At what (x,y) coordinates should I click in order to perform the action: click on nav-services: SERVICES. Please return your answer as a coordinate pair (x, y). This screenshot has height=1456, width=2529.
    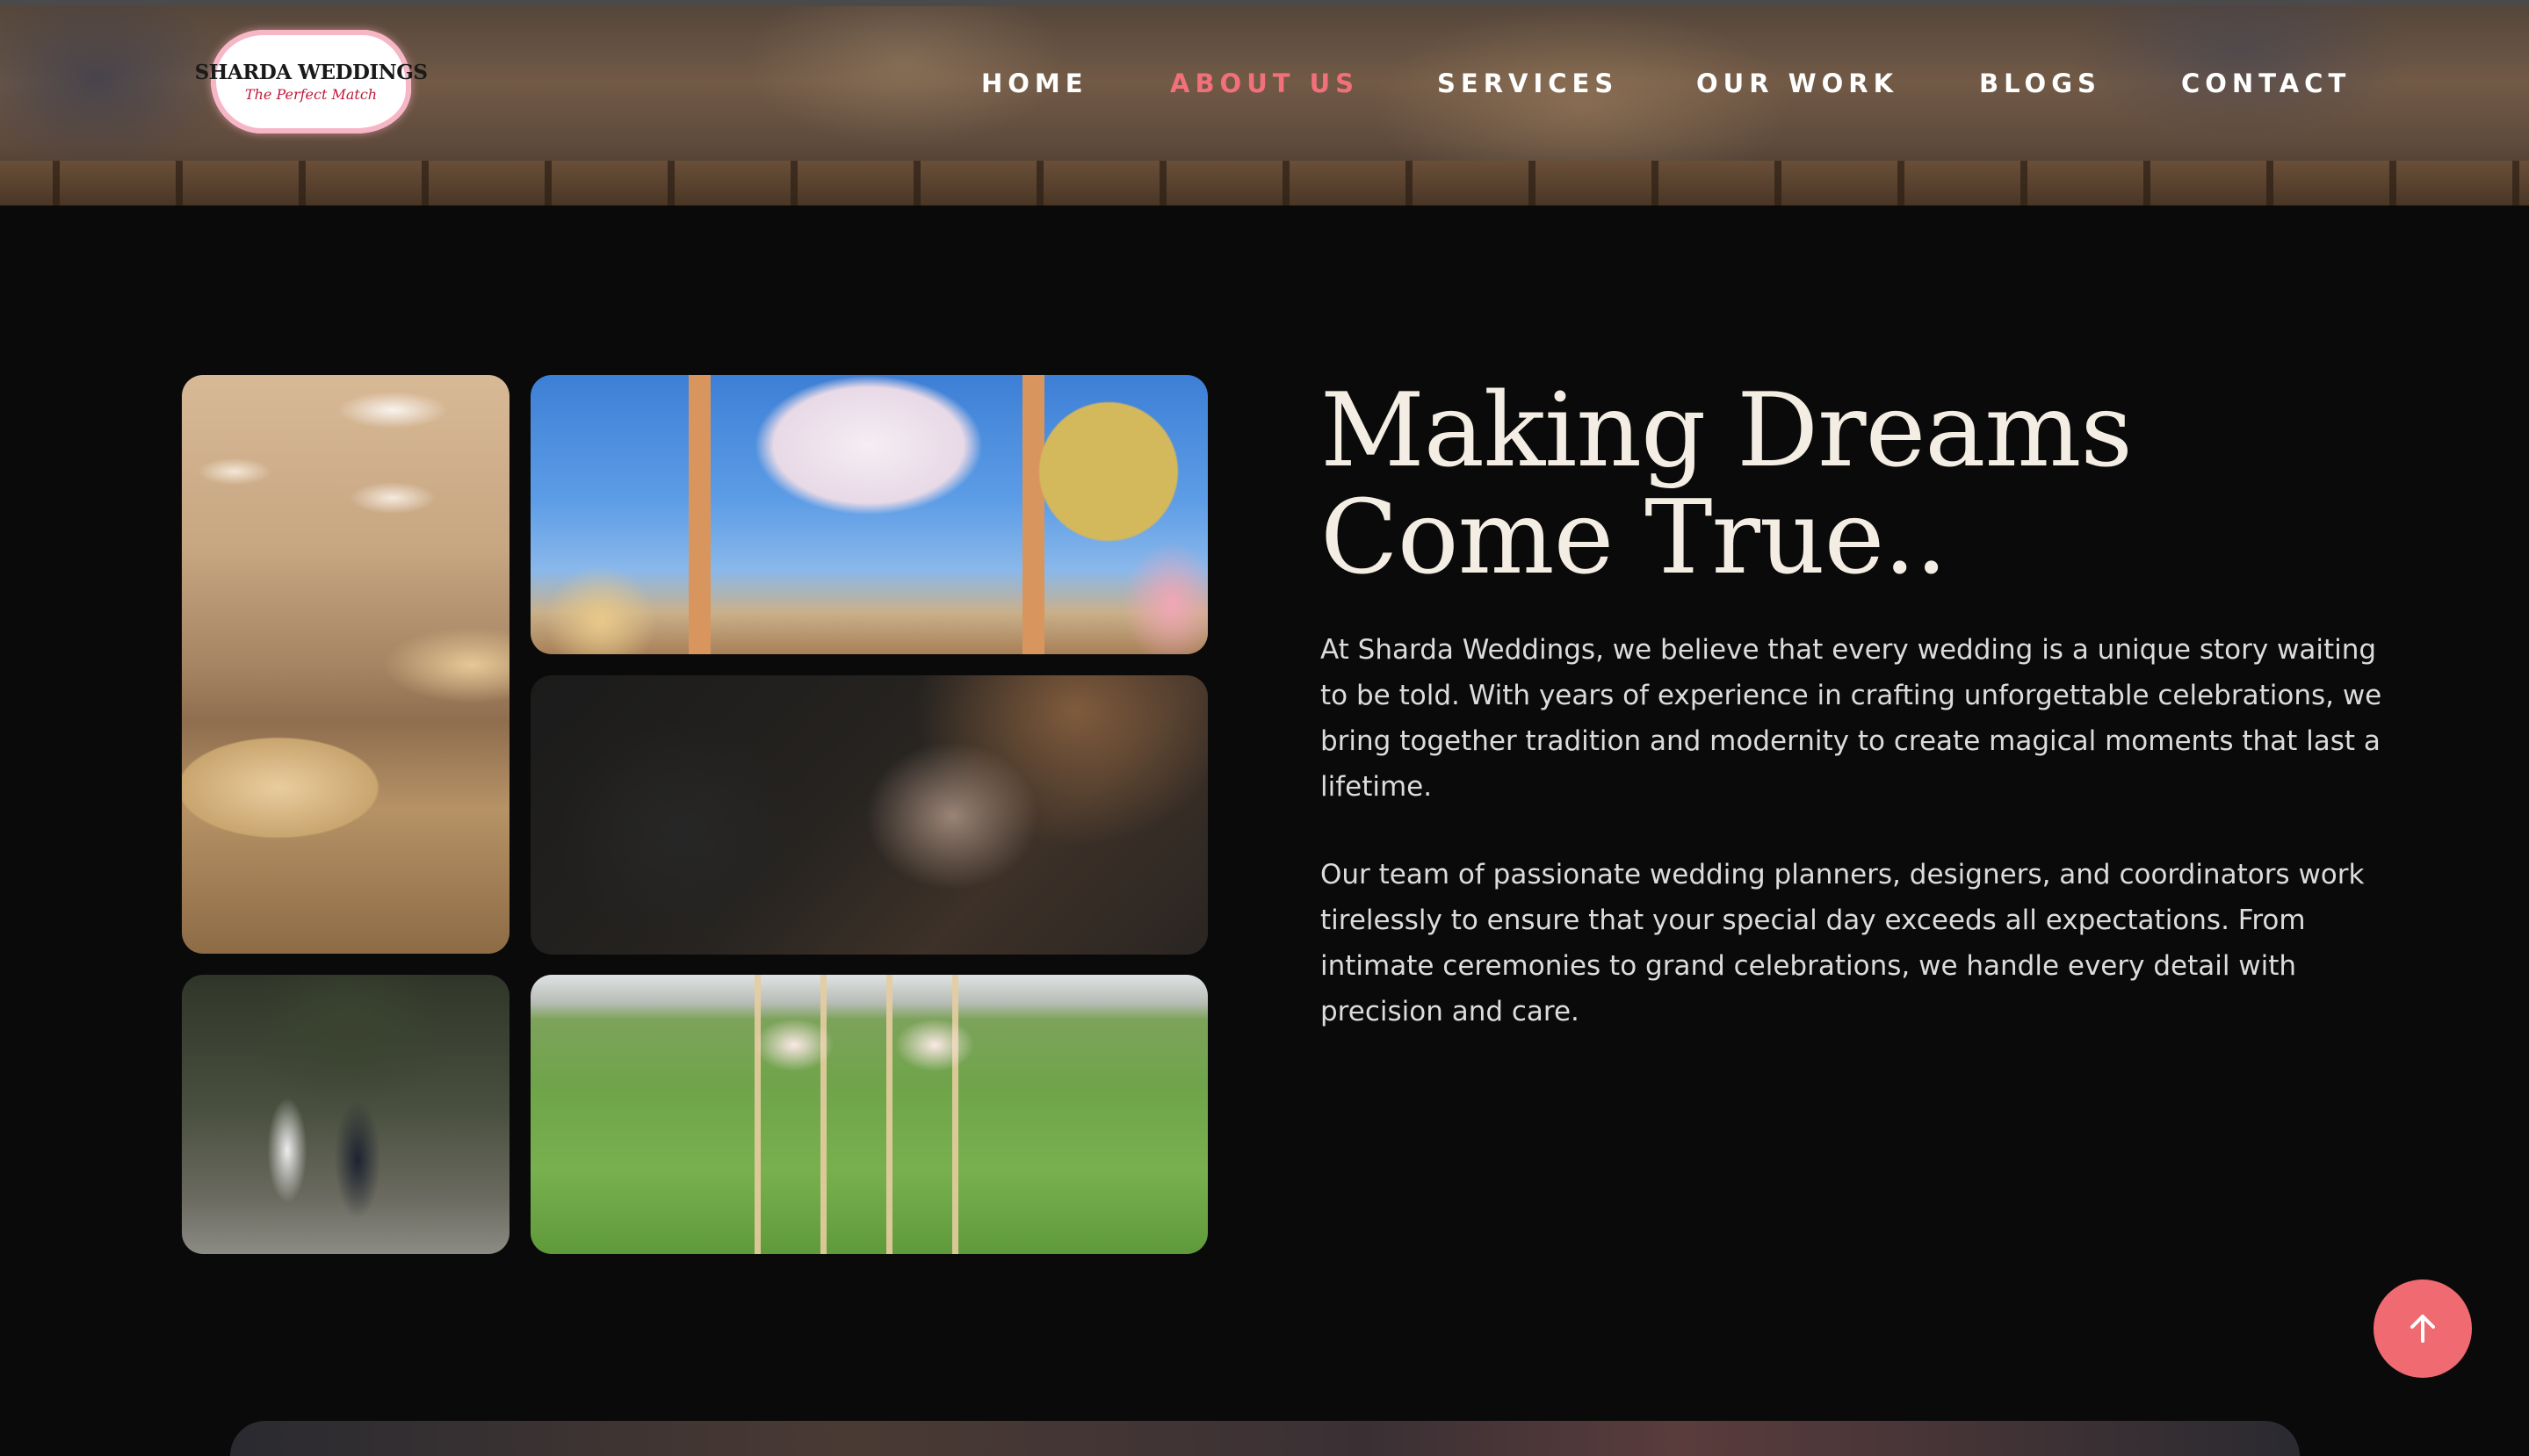
    Looking at the image, I should click on (1527, 83).